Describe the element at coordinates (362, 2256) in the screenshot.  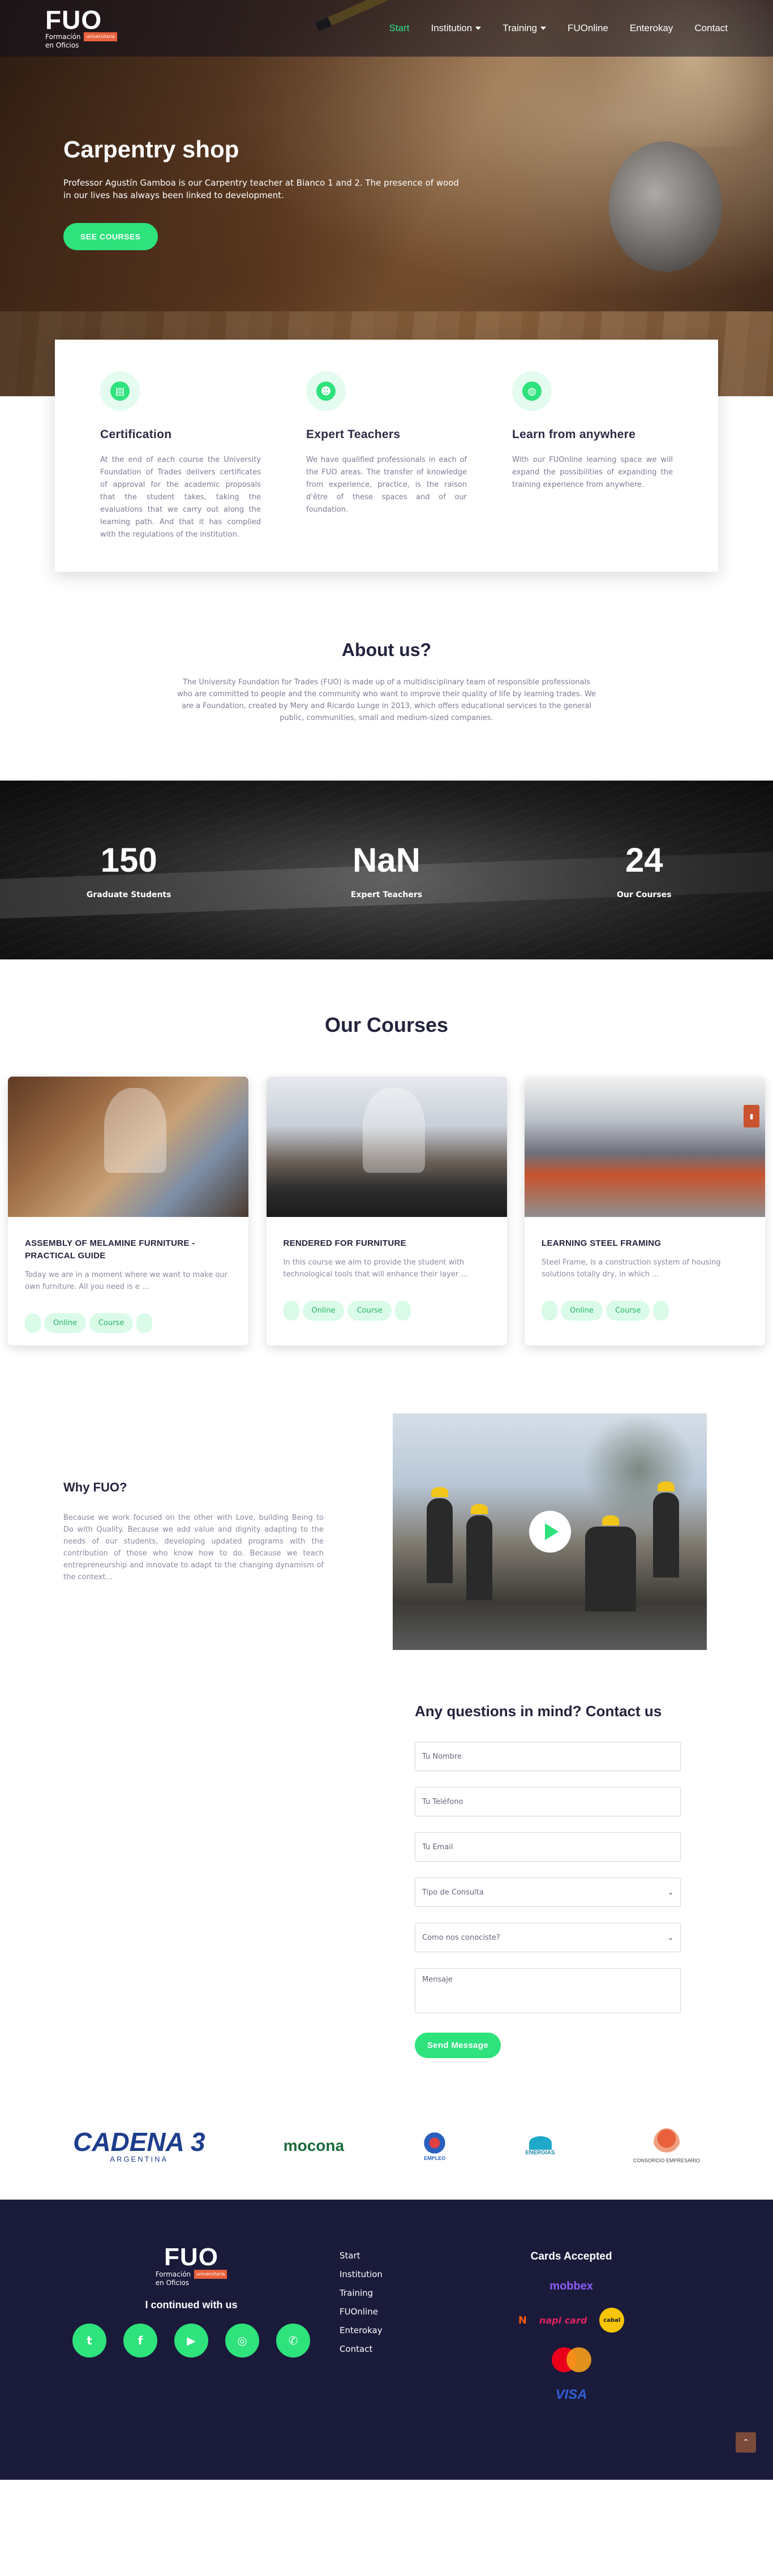
I see `footer-link-start: Start` at that location.